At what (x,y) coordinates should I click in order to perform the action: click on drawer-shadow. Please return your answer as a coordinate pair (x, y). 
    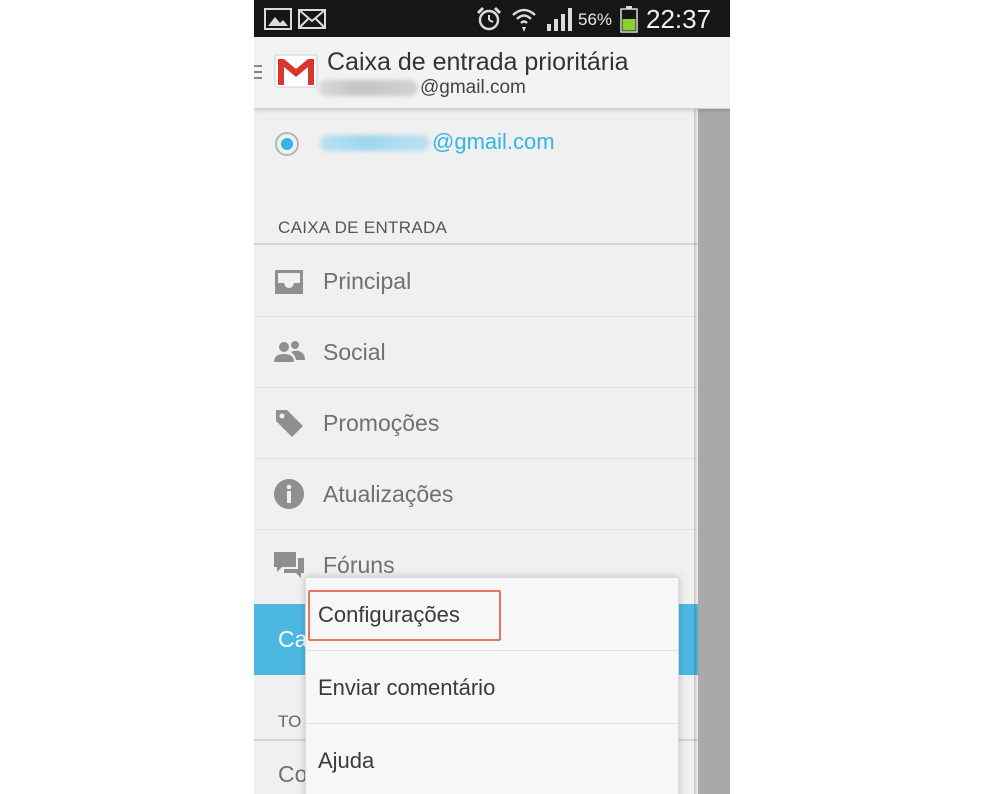
    Looking at the image, I should click on (696, 451).